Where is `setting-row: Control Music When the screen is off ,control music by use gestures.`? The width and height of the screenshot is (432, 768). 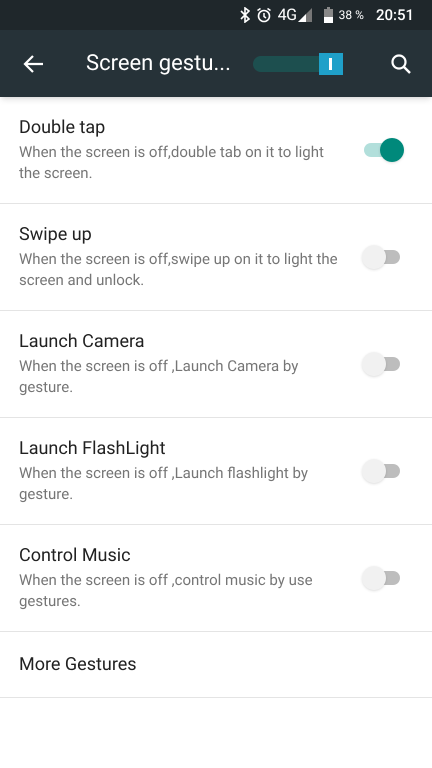 setting-row: Control Music When the screen is off ,control music by use gestures. is located at coordinates (216, 578).